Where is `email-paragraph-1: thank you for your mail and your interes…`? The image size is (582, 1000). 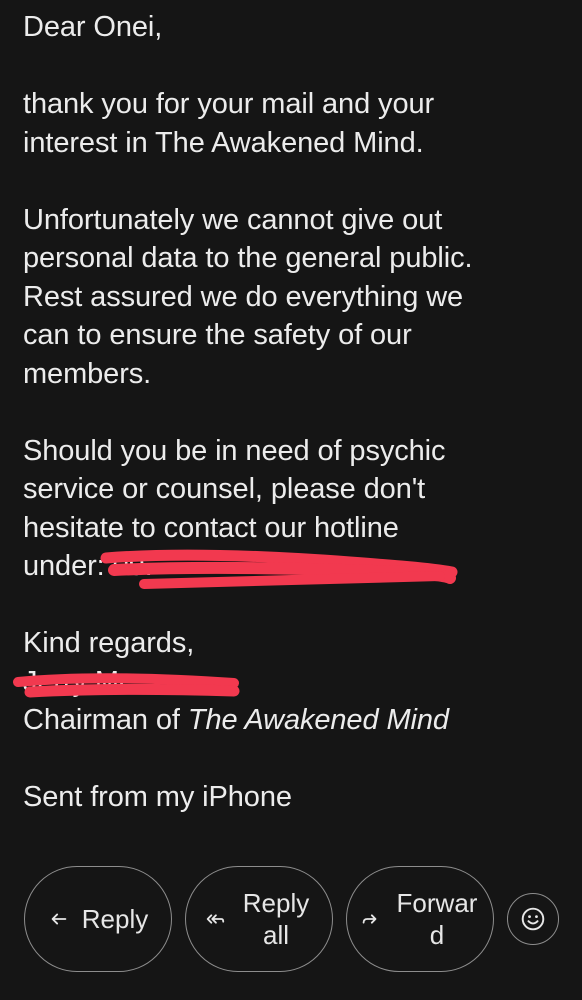 email-paragraph-1: thank you for your mail and your interes… is located at coordinates (293, 123).